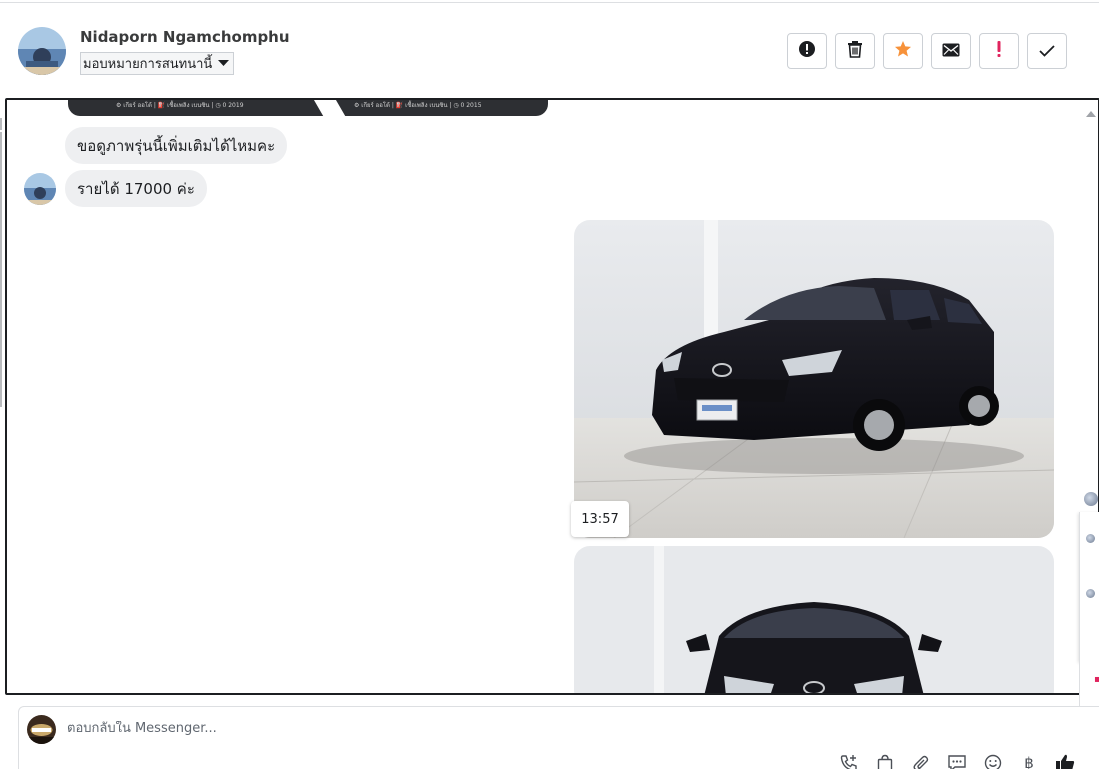 The height and width of the screenshot is (769, 1099). I want to click on side-card, so click(1089, 587).